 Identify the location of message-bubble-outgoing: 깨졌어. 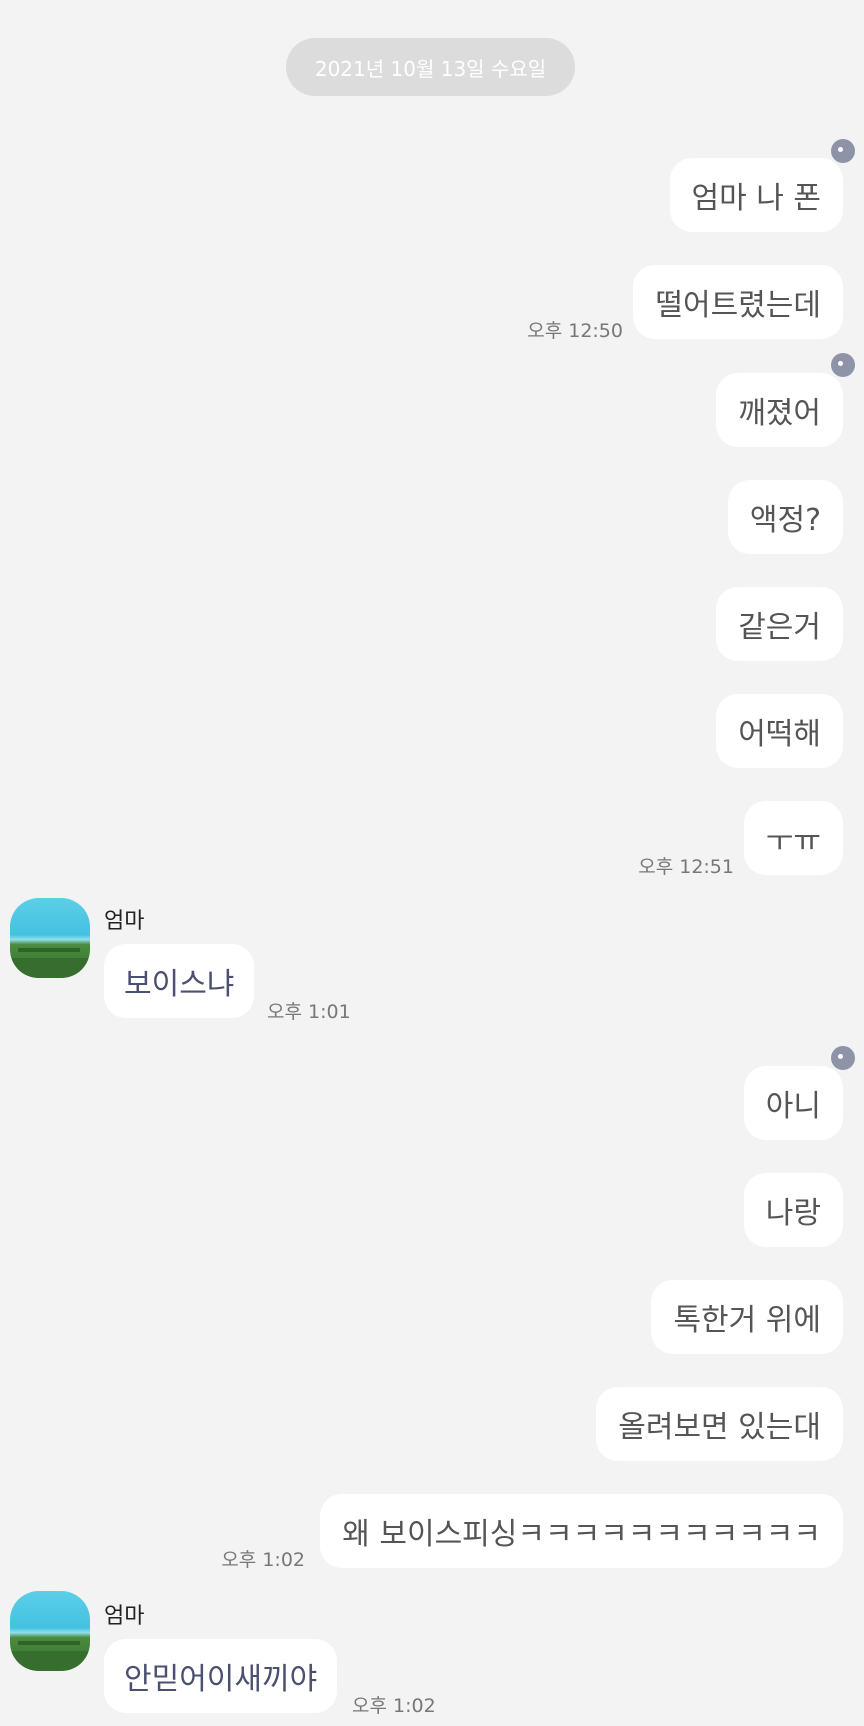
(779, 410).